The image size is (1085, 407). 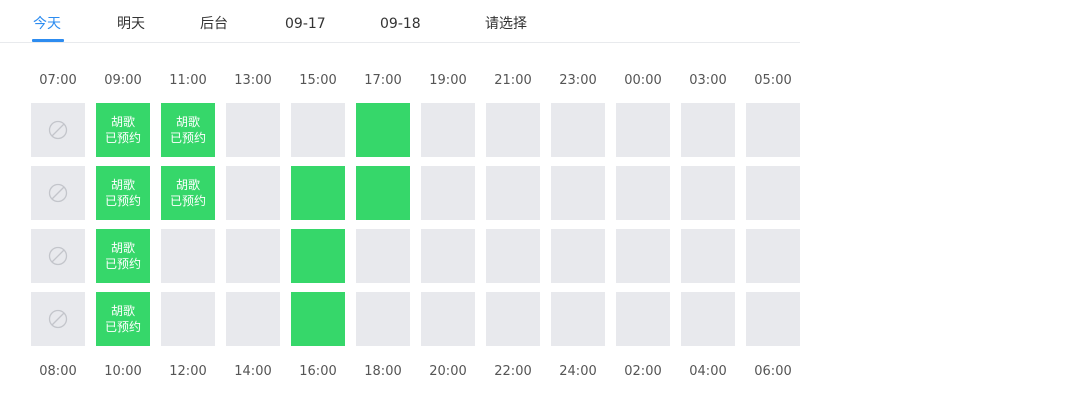 I want to click on end-time-label: 20:00, so click(x=448, y=371).